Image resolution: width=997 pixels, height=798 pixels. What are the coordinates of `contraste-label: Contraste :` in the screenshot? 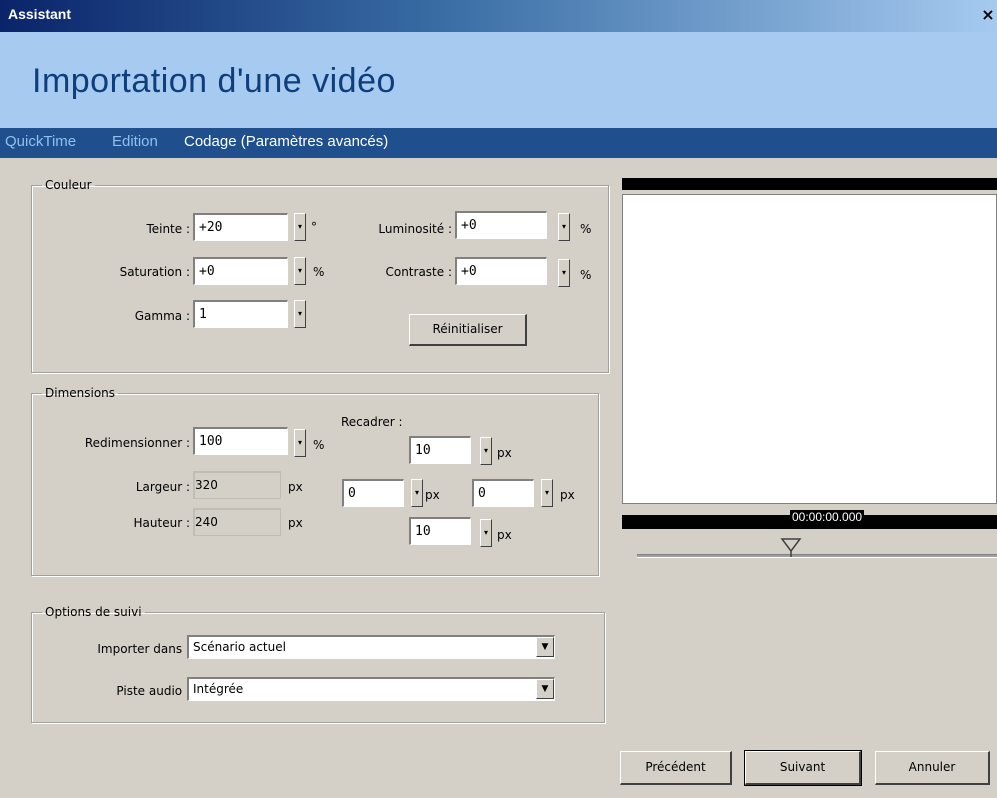 It's located at (418, 272).